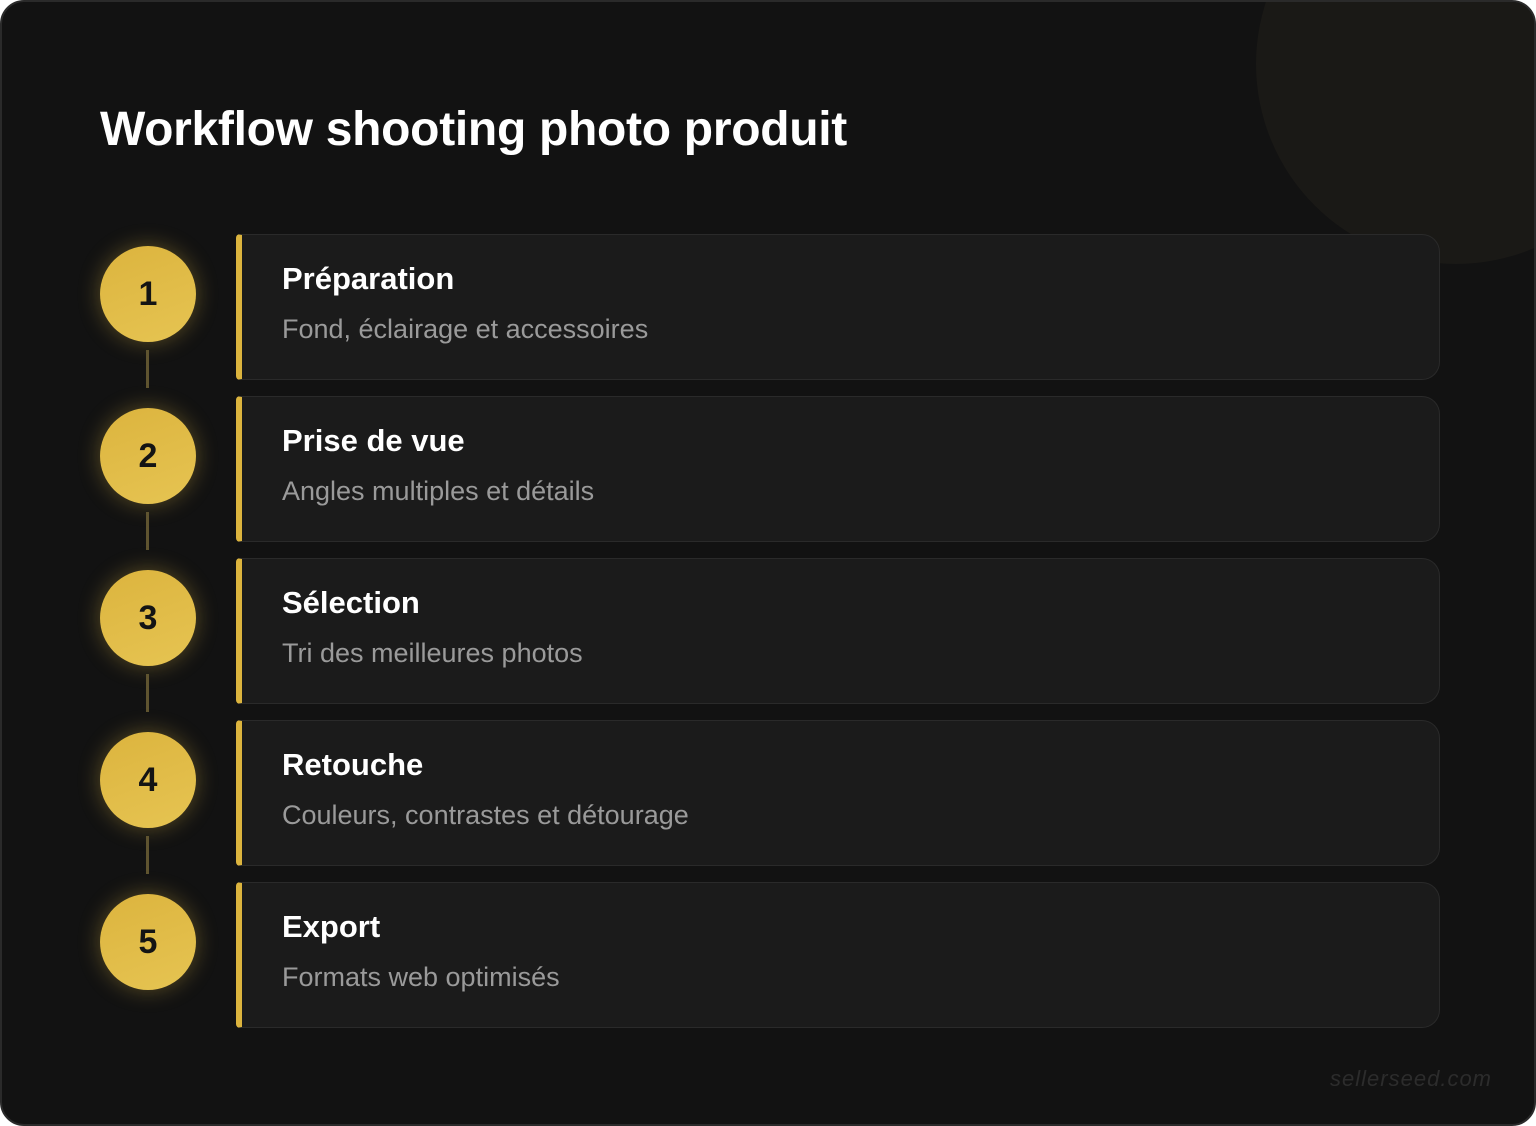 Image resolution: width=1536 pixels, height=1126 pixels. What do you see at coordinates (148, 294) in the screenshot?
I see `step-number-badge: 1` at bounding box center [148, 294].